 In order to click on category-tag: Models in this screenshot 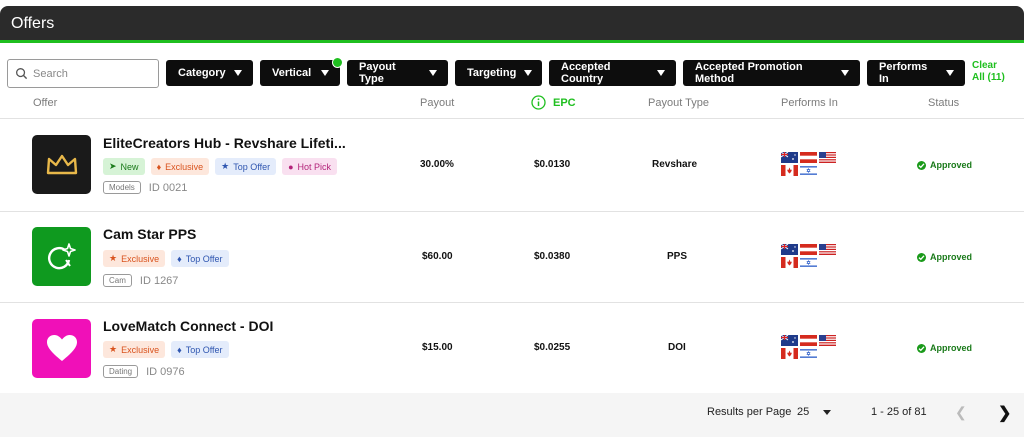, I will do `click(122, 187)`.